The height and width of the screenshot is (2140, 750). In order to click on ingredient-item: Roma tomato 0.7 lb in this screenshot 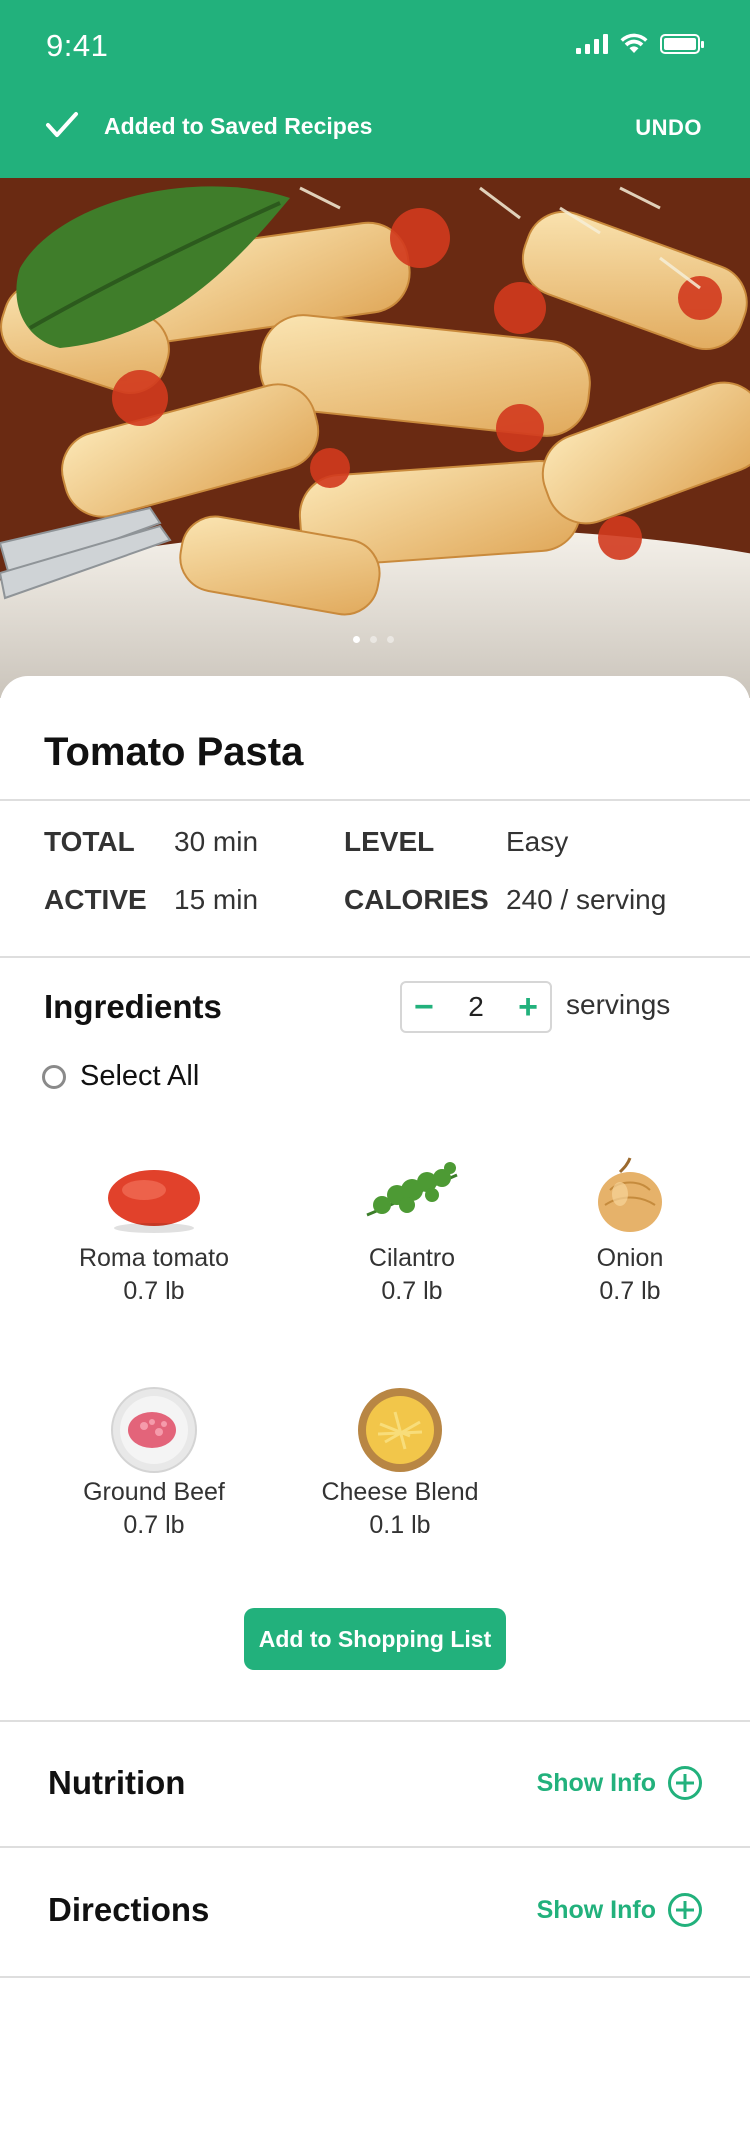, I will do `click(154, 1228)`.